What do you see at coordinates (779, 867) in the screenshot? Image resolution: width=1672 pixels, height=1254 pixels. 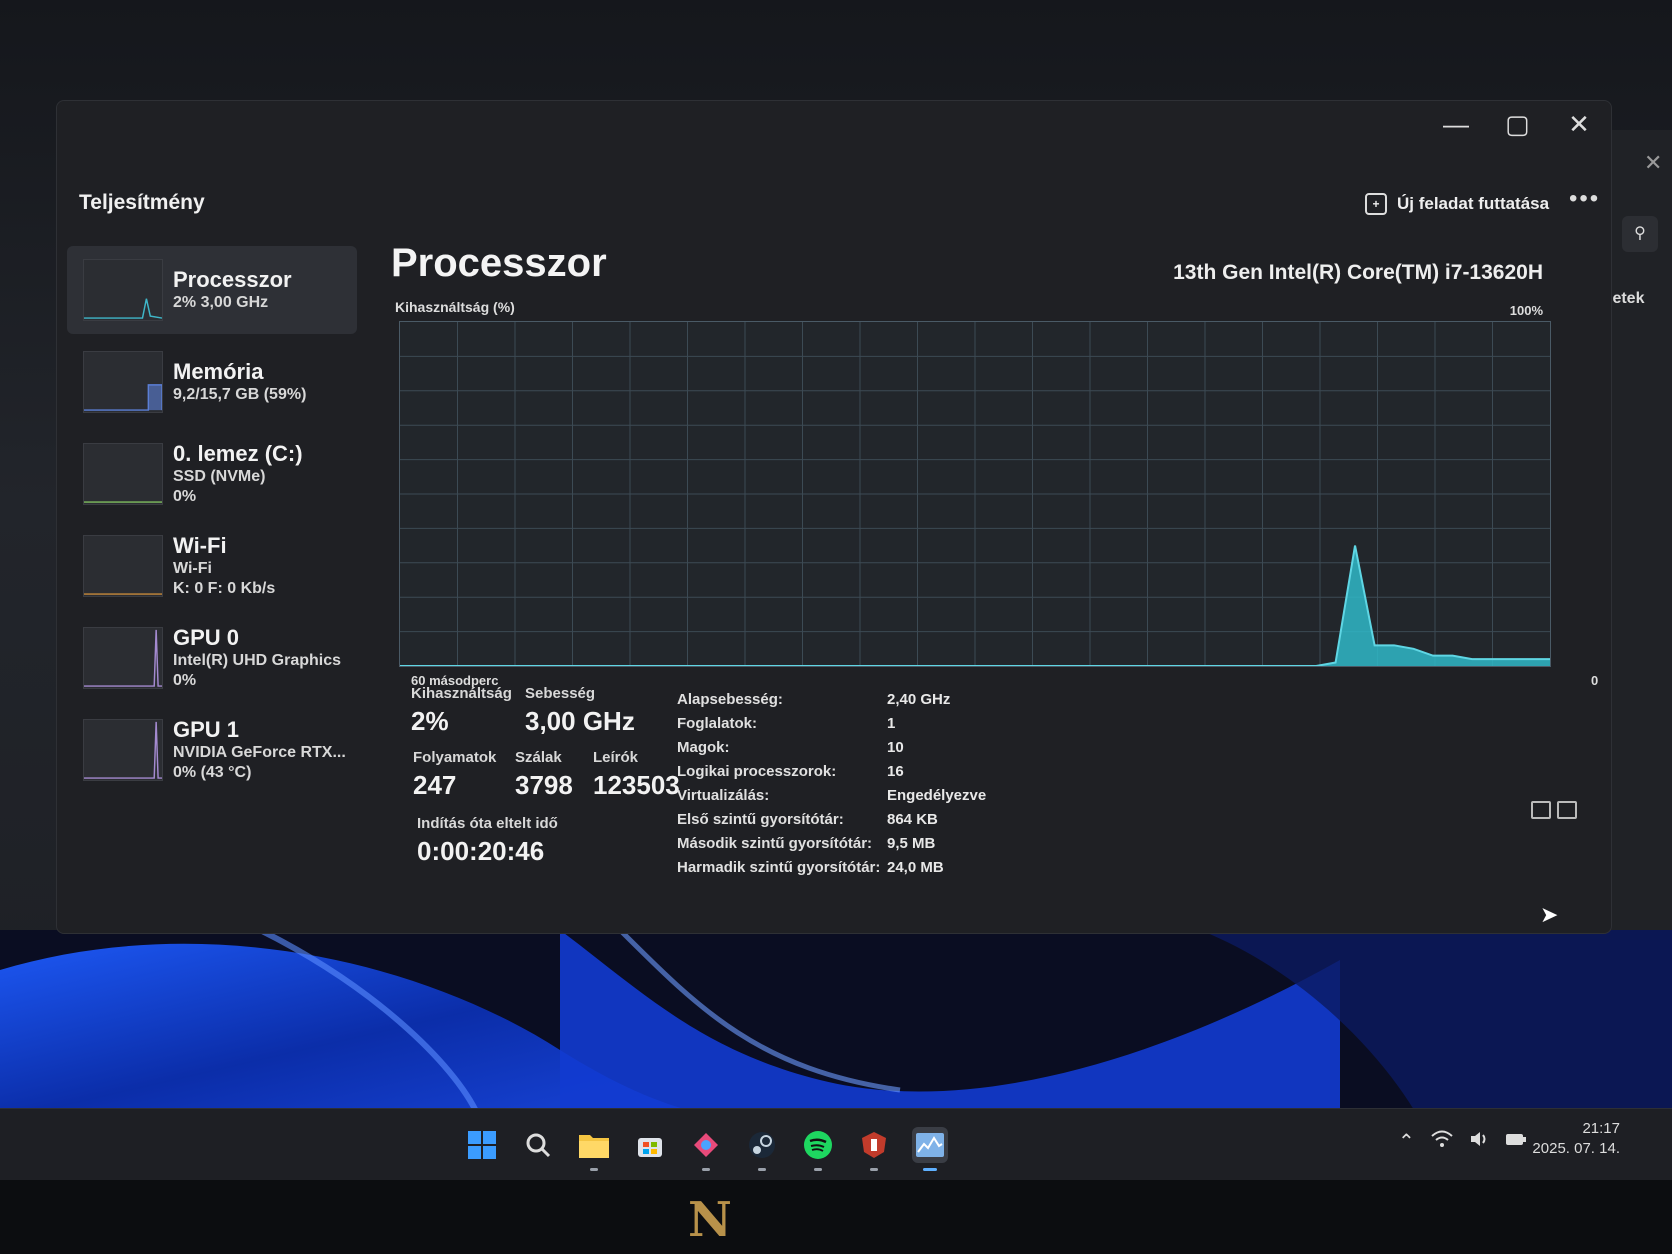 I see `spec-key: Harmadik szintű gyorsítótár:` at bounding box center [779, 867].